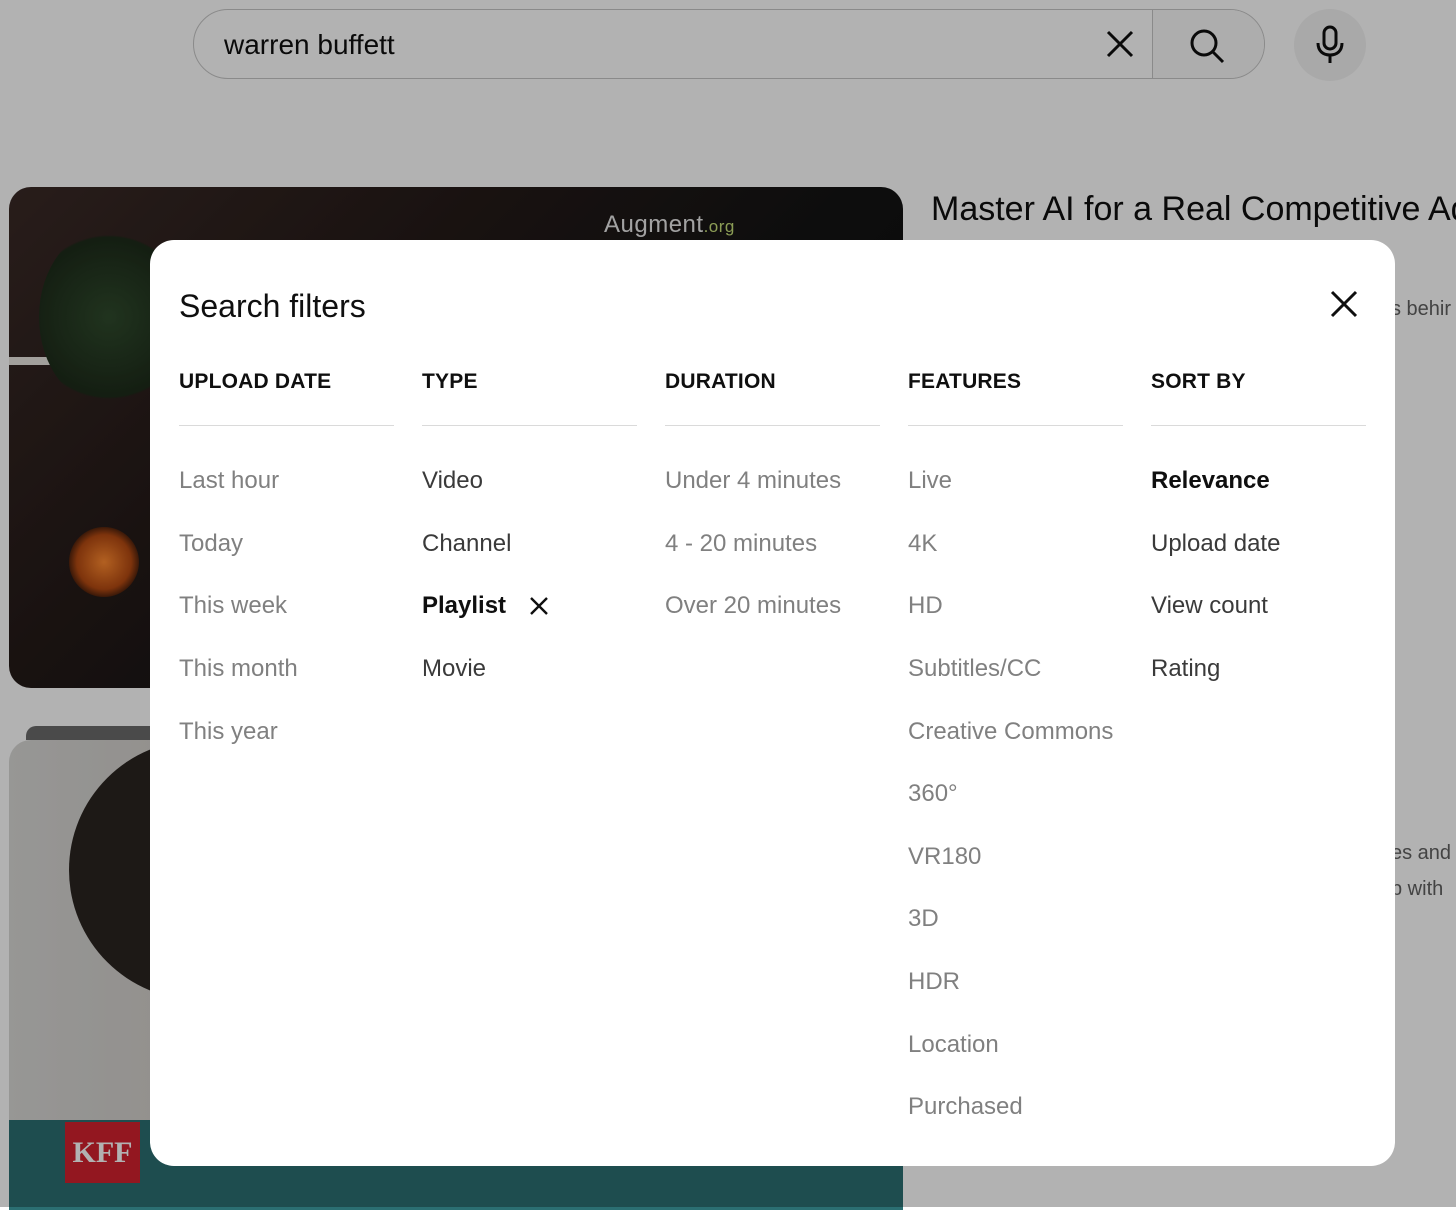 Image resolution: width=1456 pixels, height=1210 pixels. I want to click on filter-option-purchased: Purchased, so click(965, 1107).